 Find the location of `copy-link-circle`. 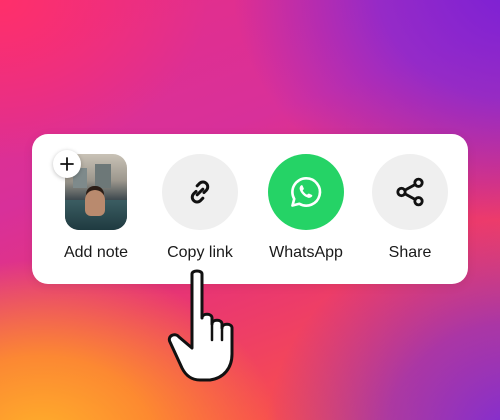

copy-link-circle is located at coordinates (200, 192).